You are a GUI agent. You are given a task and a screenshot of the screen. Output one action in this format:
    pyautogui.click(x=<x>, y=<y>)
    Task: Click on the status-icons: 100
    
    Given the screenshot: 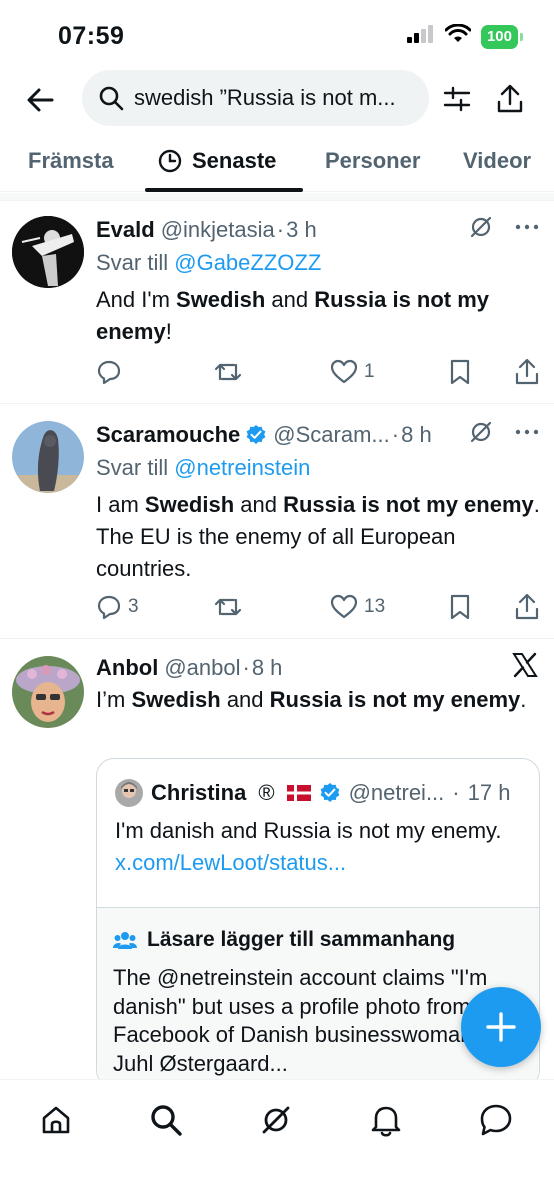 What is the action you would take?
    pyautogui.click(x=465, y=36)
    